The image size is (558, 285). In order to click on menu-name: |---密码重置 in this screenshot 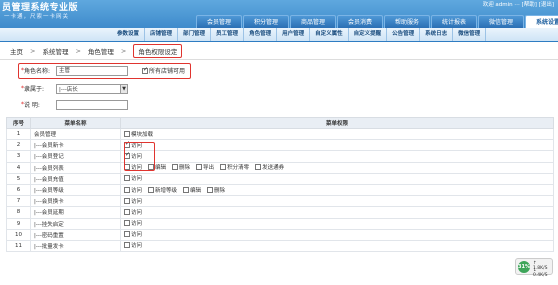, I will do `click(75, 234)`.